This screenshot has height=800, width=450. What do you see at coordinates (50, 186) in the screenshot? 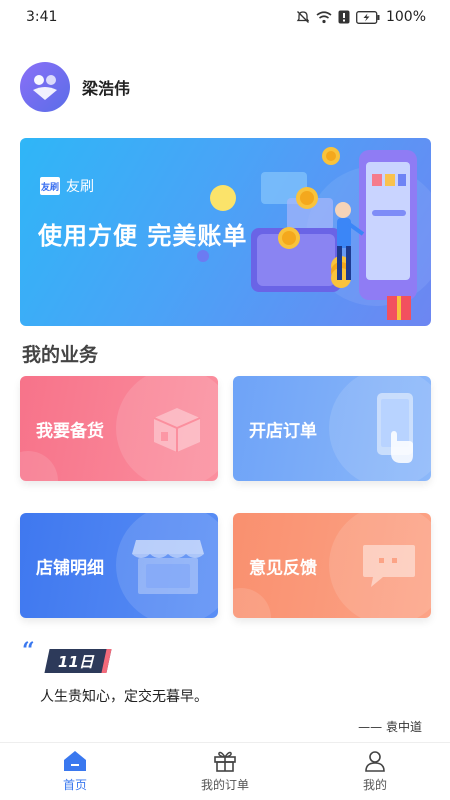
I see `brand-logo: 友刷` at bounding box center [50, 186].